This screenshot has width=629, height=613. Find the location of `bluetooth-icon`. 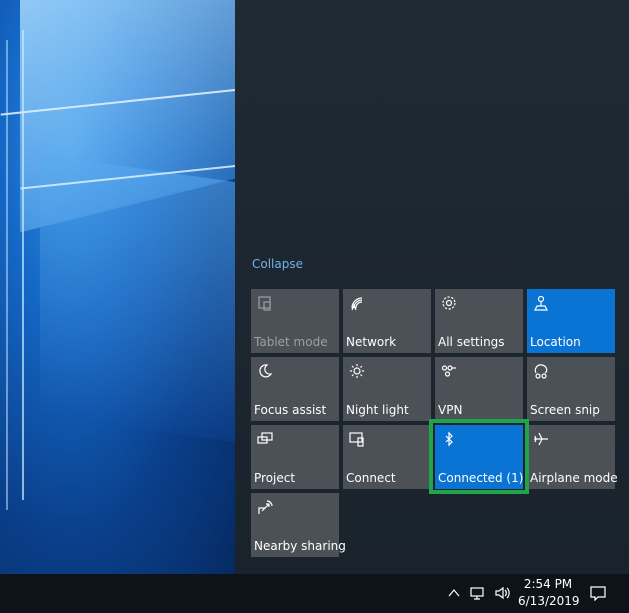

bluetooth-icon is located at coordinates (449, 439).